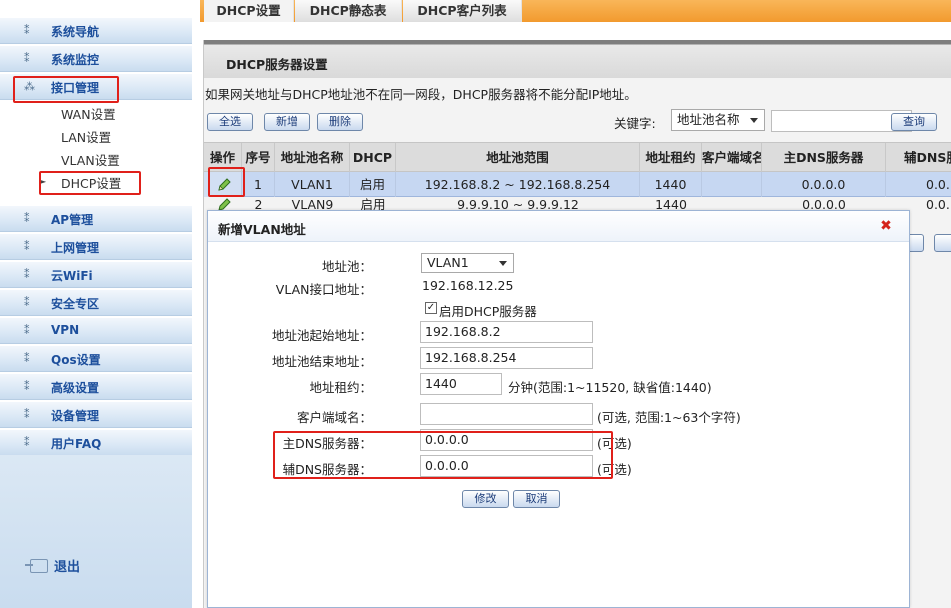 This screenshot has height=608, width=951. I want to click on pool-select-value: VLAN1, so click(448, 262).